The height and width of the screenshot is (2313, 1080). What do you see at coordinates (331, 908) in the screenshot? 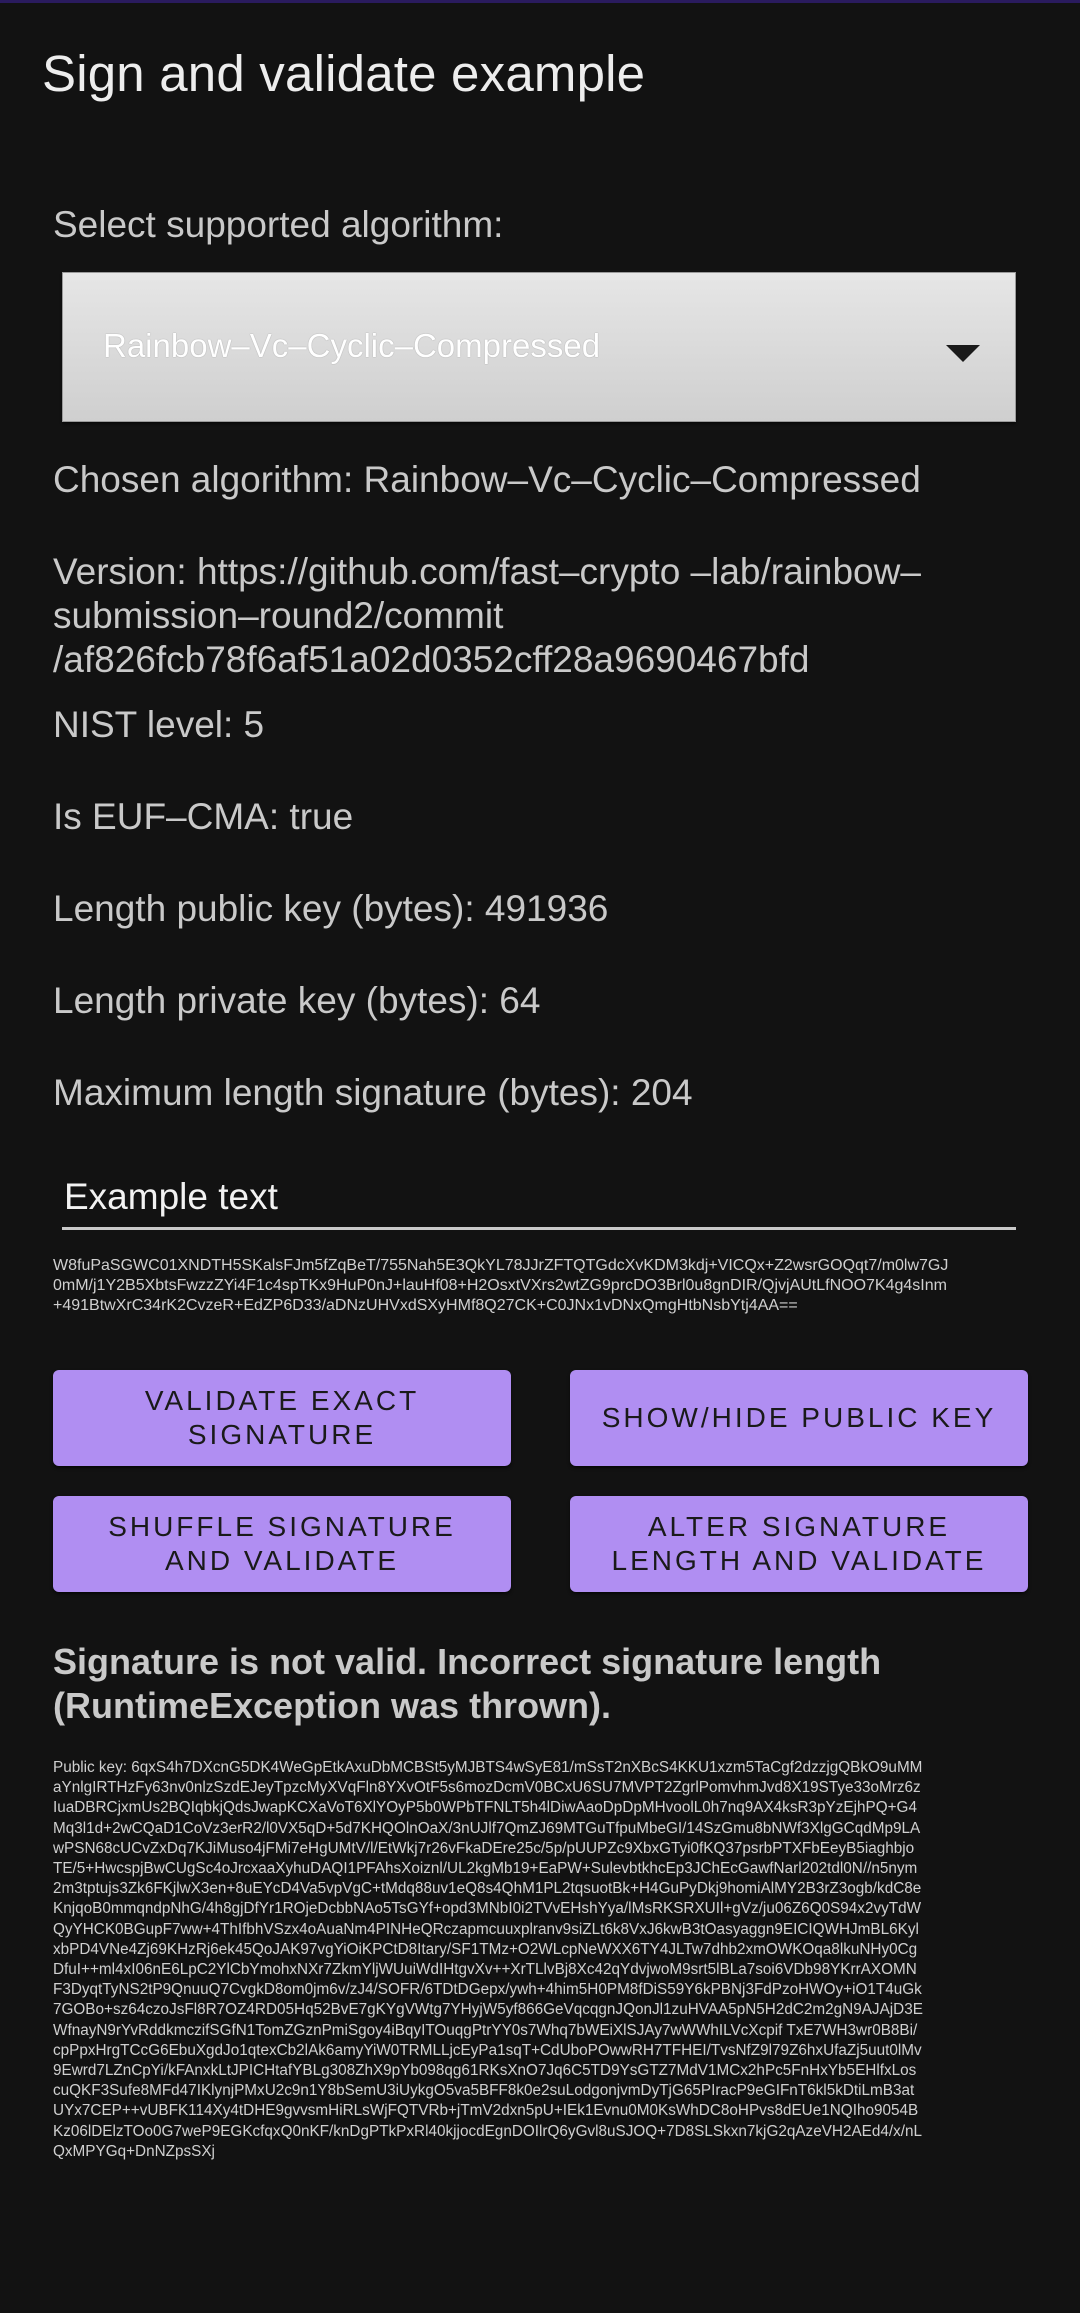
I see `public-key-length-text: Length public key (bytes): 491936` at bounding box center [331, 908].